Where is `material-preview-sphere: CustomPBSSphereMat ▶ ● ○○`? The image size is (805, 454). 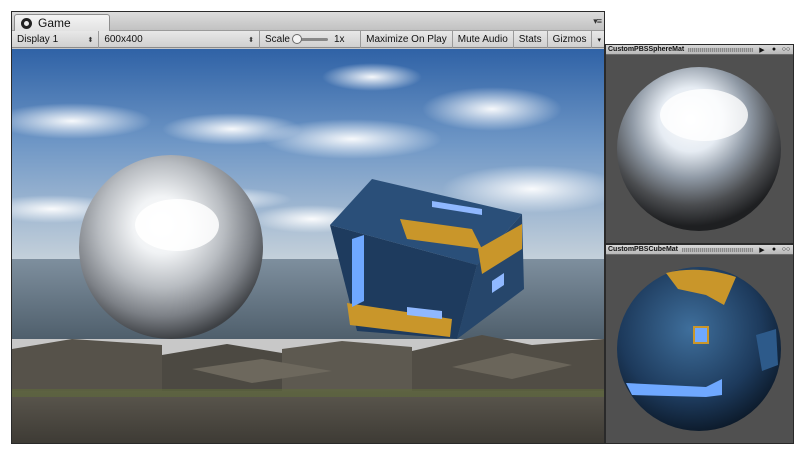 material-preview-sphere: CustomPBSSphereMat ▶ ● ○○ is located at coordinates (699, 144).